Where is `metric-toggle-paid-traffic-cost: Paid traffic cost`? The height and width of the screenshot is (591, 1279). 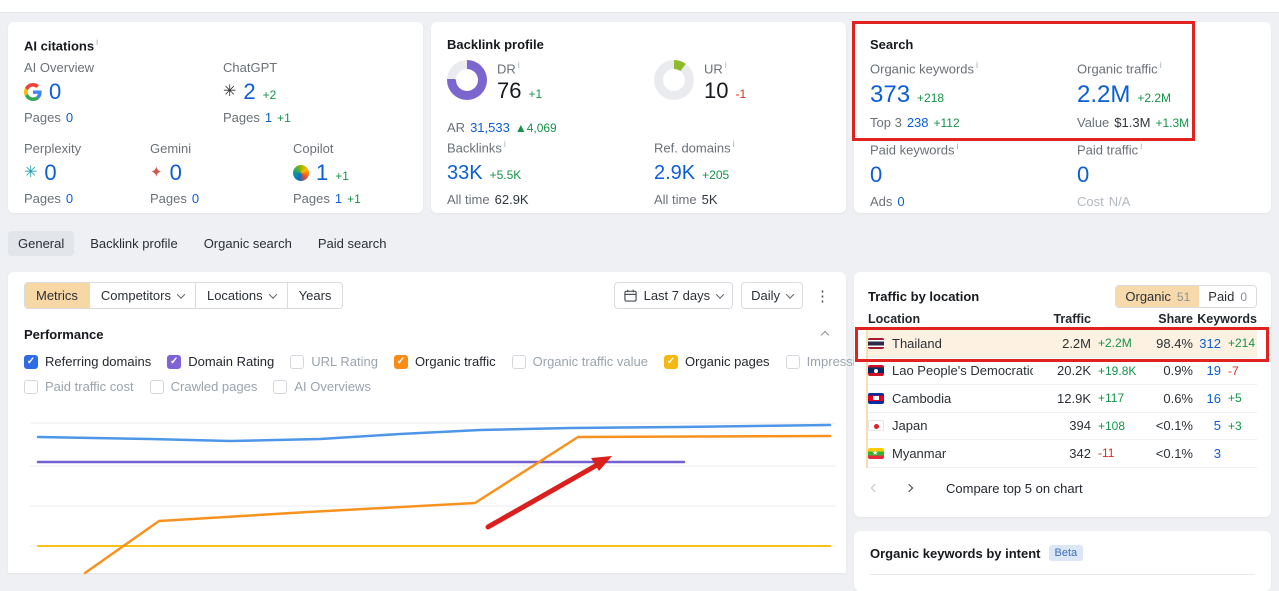
metric-toggle-paid-traffic-cost: Paid traffic cost is located at coordinates (79, 386).